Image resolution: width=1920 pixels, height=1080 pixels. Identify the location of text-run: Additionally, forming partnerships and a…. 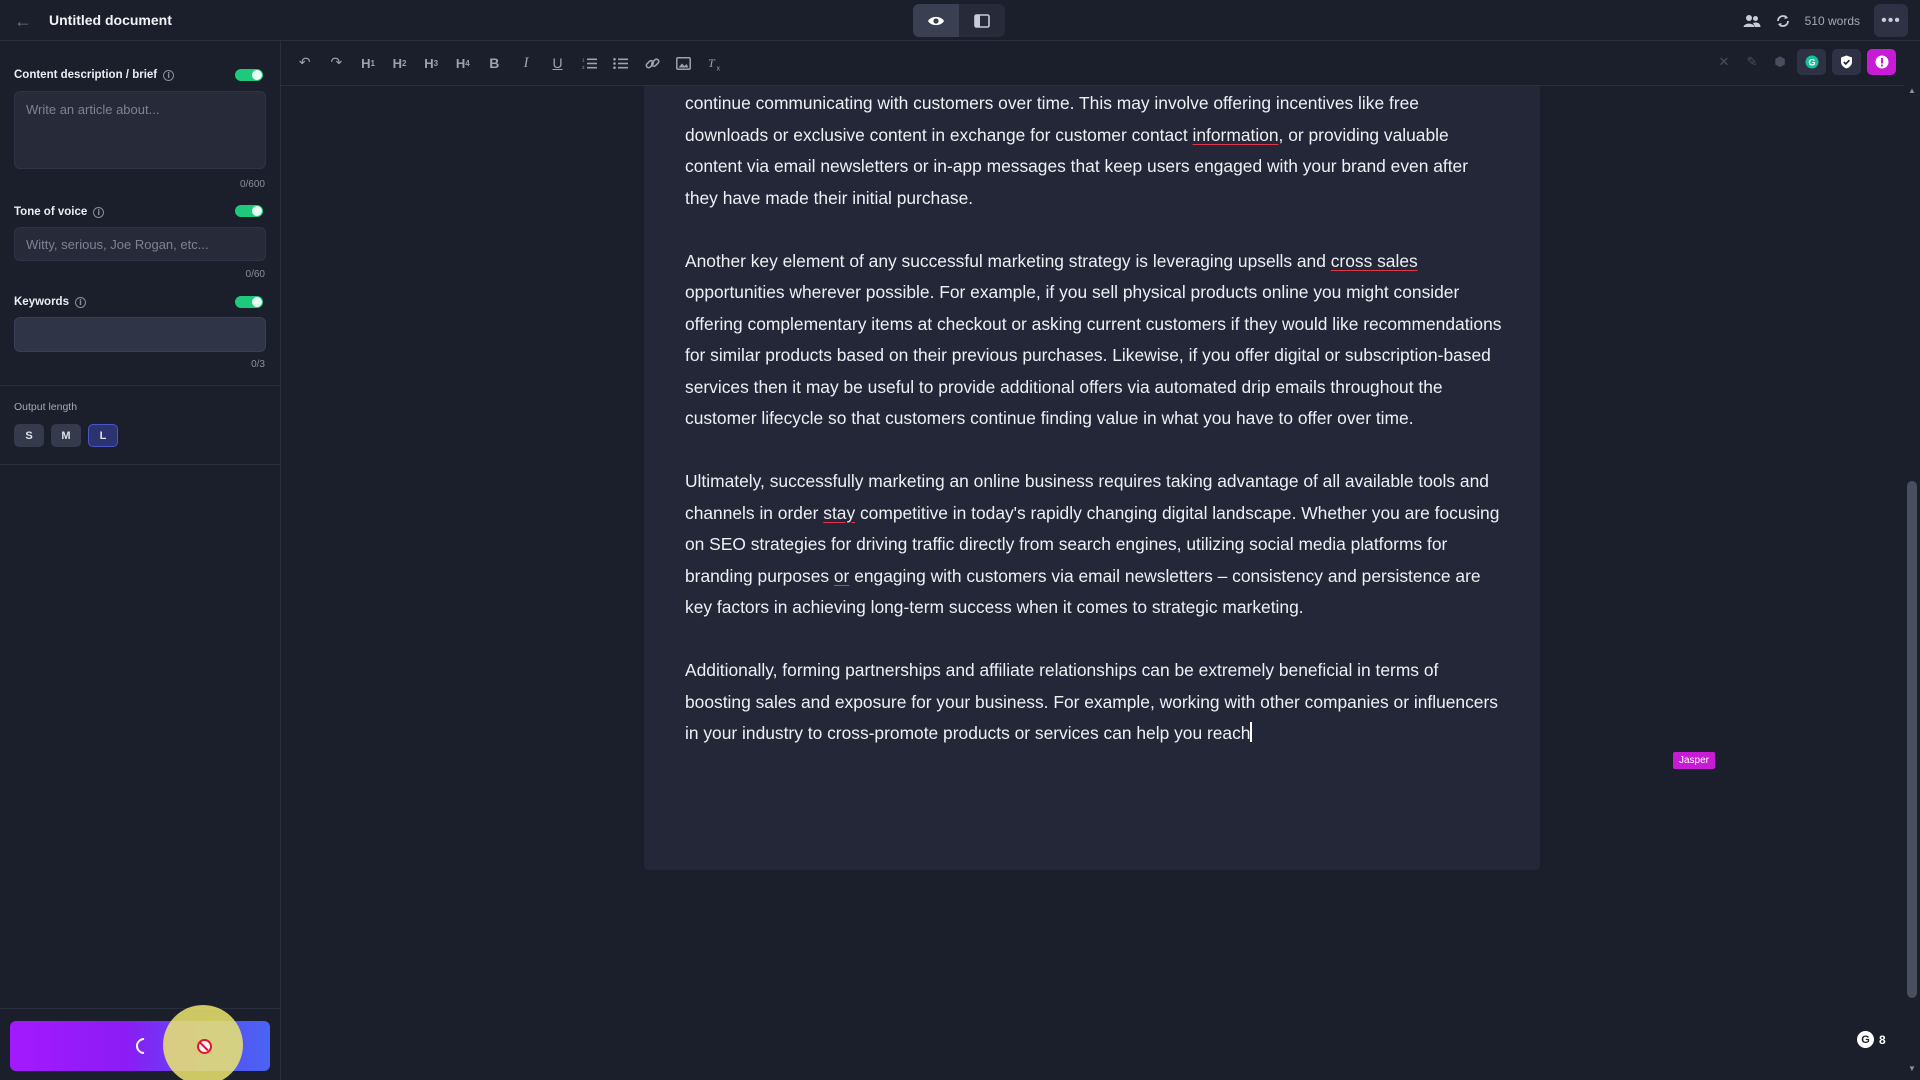
(1091, 701).